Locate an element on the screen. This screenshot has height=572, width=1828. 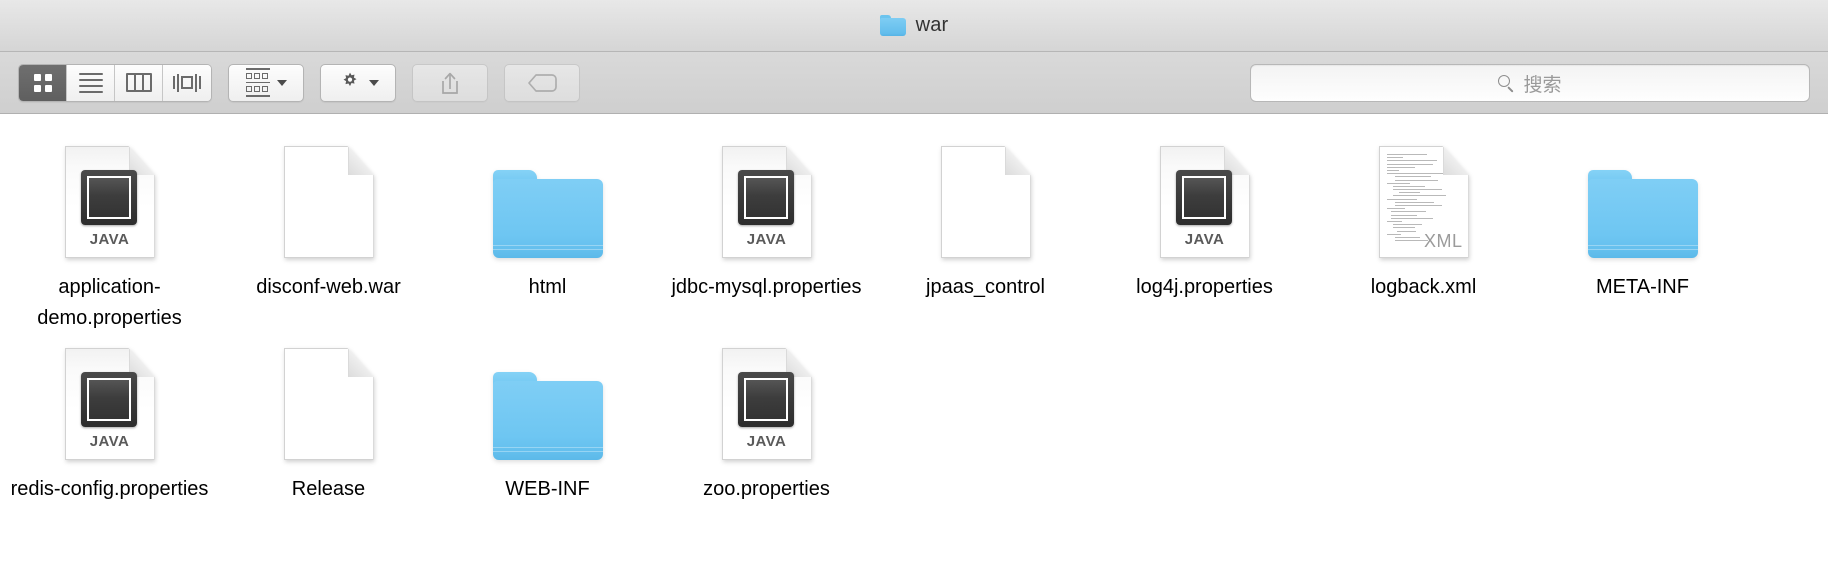
file-item-application-demo-properties: JAVA application-demo.properties is located at coordinates (109, 233).